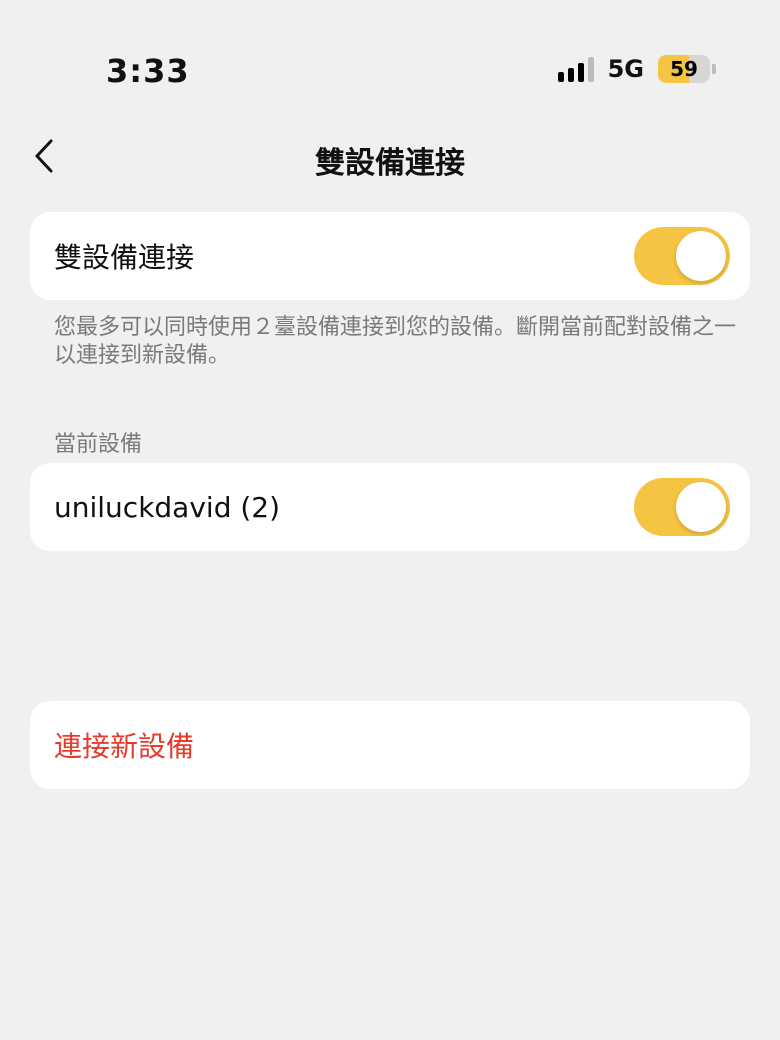 This screenshot has height=1040, width=780. What do you see at coordinates (390, 745) in the screenshot?
I see `connect-new-device-button: 連接新設備` at bounding box center [390, 745].